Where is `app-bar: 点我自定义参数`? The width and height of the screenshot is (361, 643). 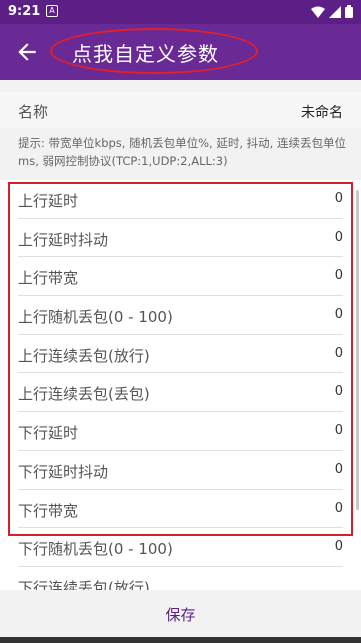 app-bar: 点我自定义参数 is located at coordinates (180, 52).